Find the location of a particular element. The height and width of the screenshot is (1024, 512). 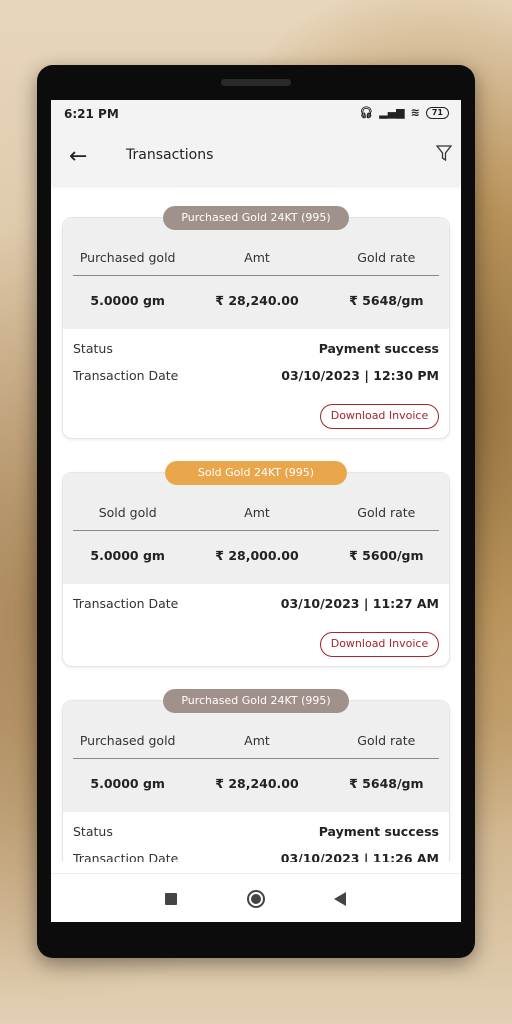

recents-button-icon is located at coordinates (171, 899).